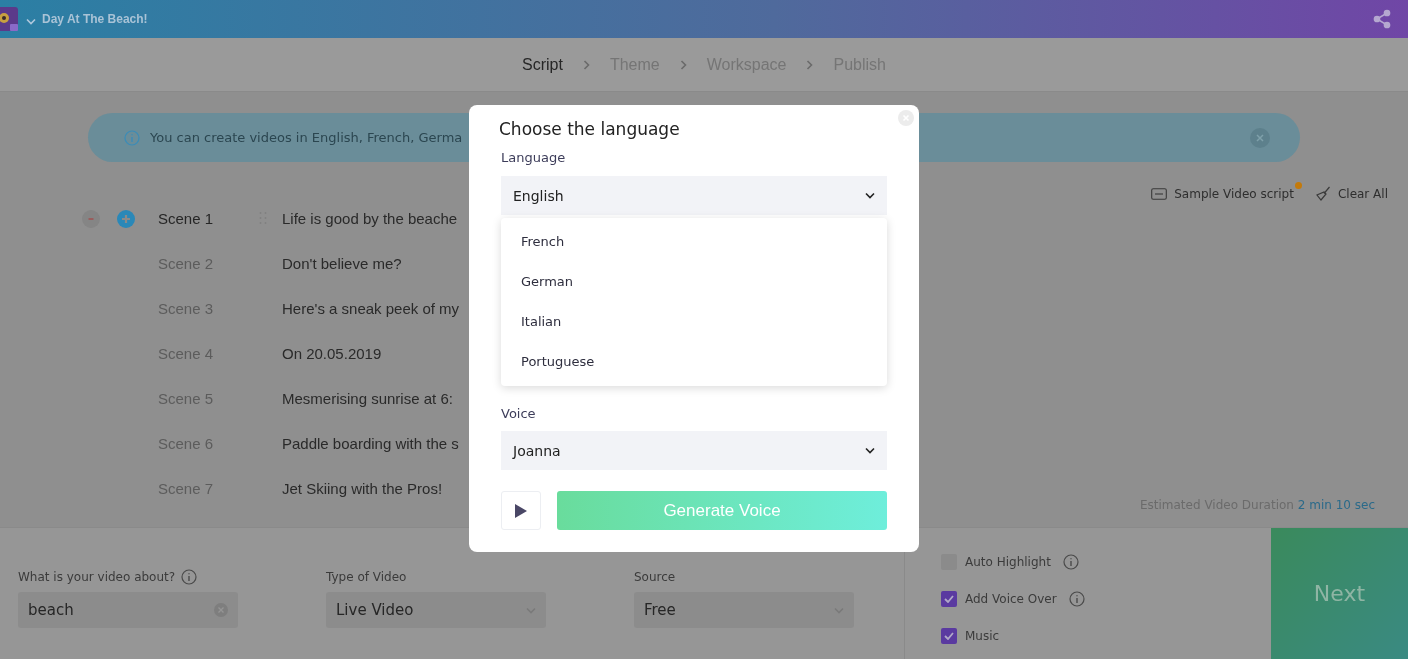 The image size is (1408, 659). I want to click on scene-label: Scene 1, so click(208, 218).